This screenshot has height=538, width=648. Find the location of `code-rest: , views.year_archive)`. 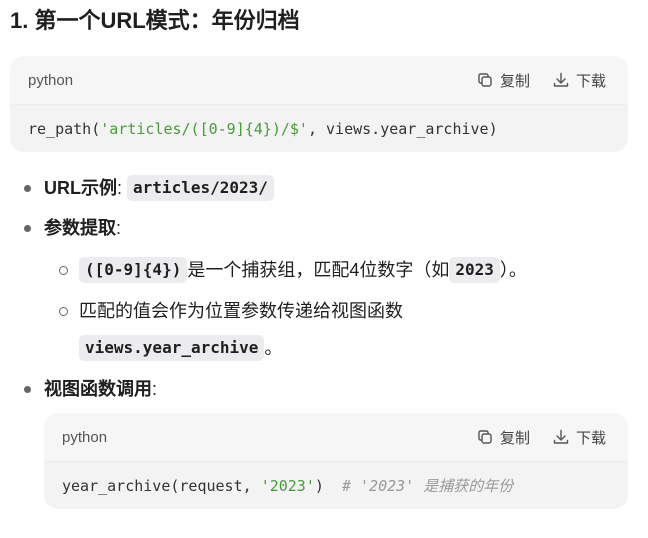

code-rest: , views.year_archive) is located at coordinates (402, 128).